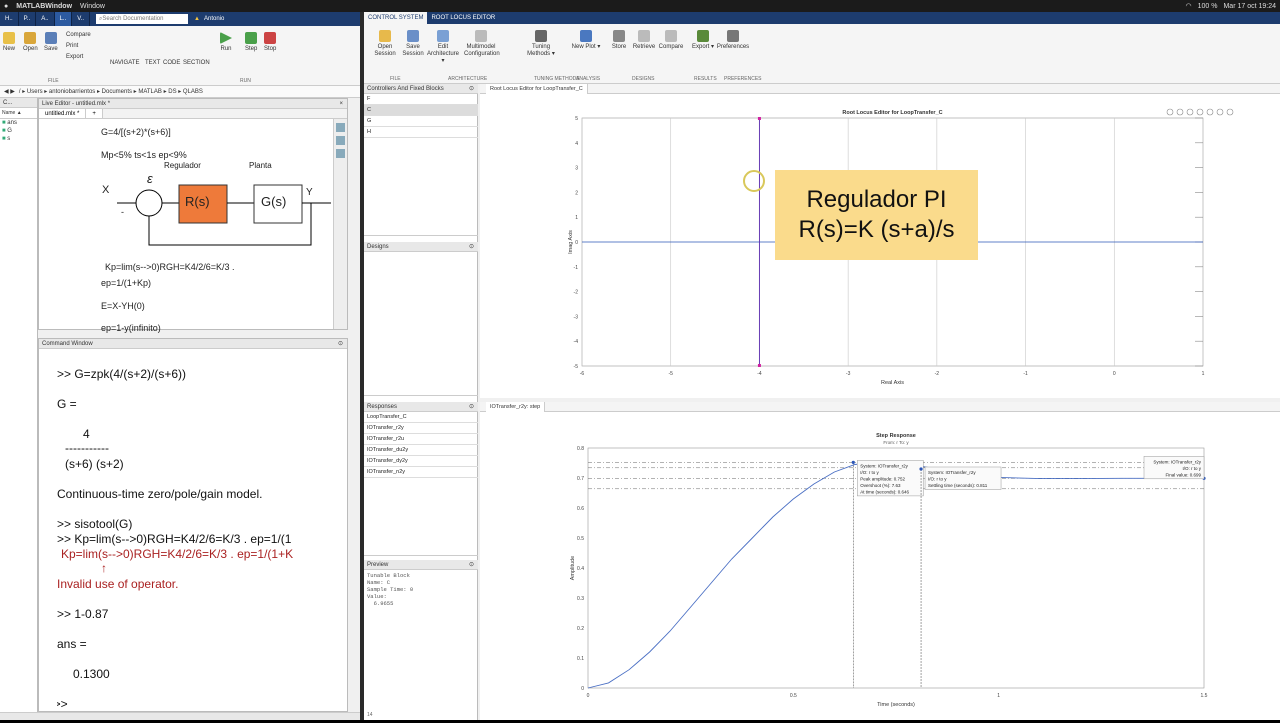 This screenshot has height=723, width=1280. What do you see at coordinates (18, 123) in the screenshot?
I see `file-item-ans: ■ ans` at bounding box center [18, 123].